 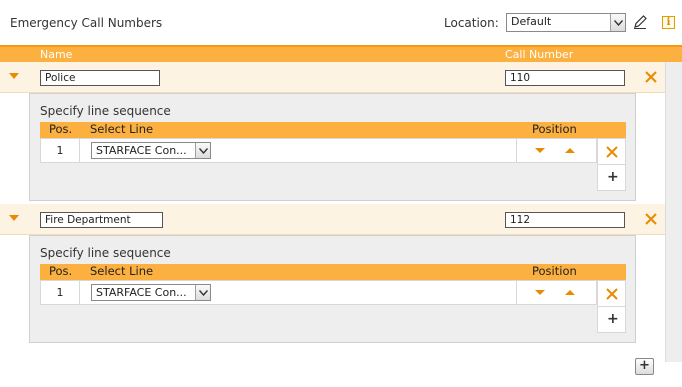 I want to click on page-title: Emergency Call Numbers, so click(x=86, y=23).